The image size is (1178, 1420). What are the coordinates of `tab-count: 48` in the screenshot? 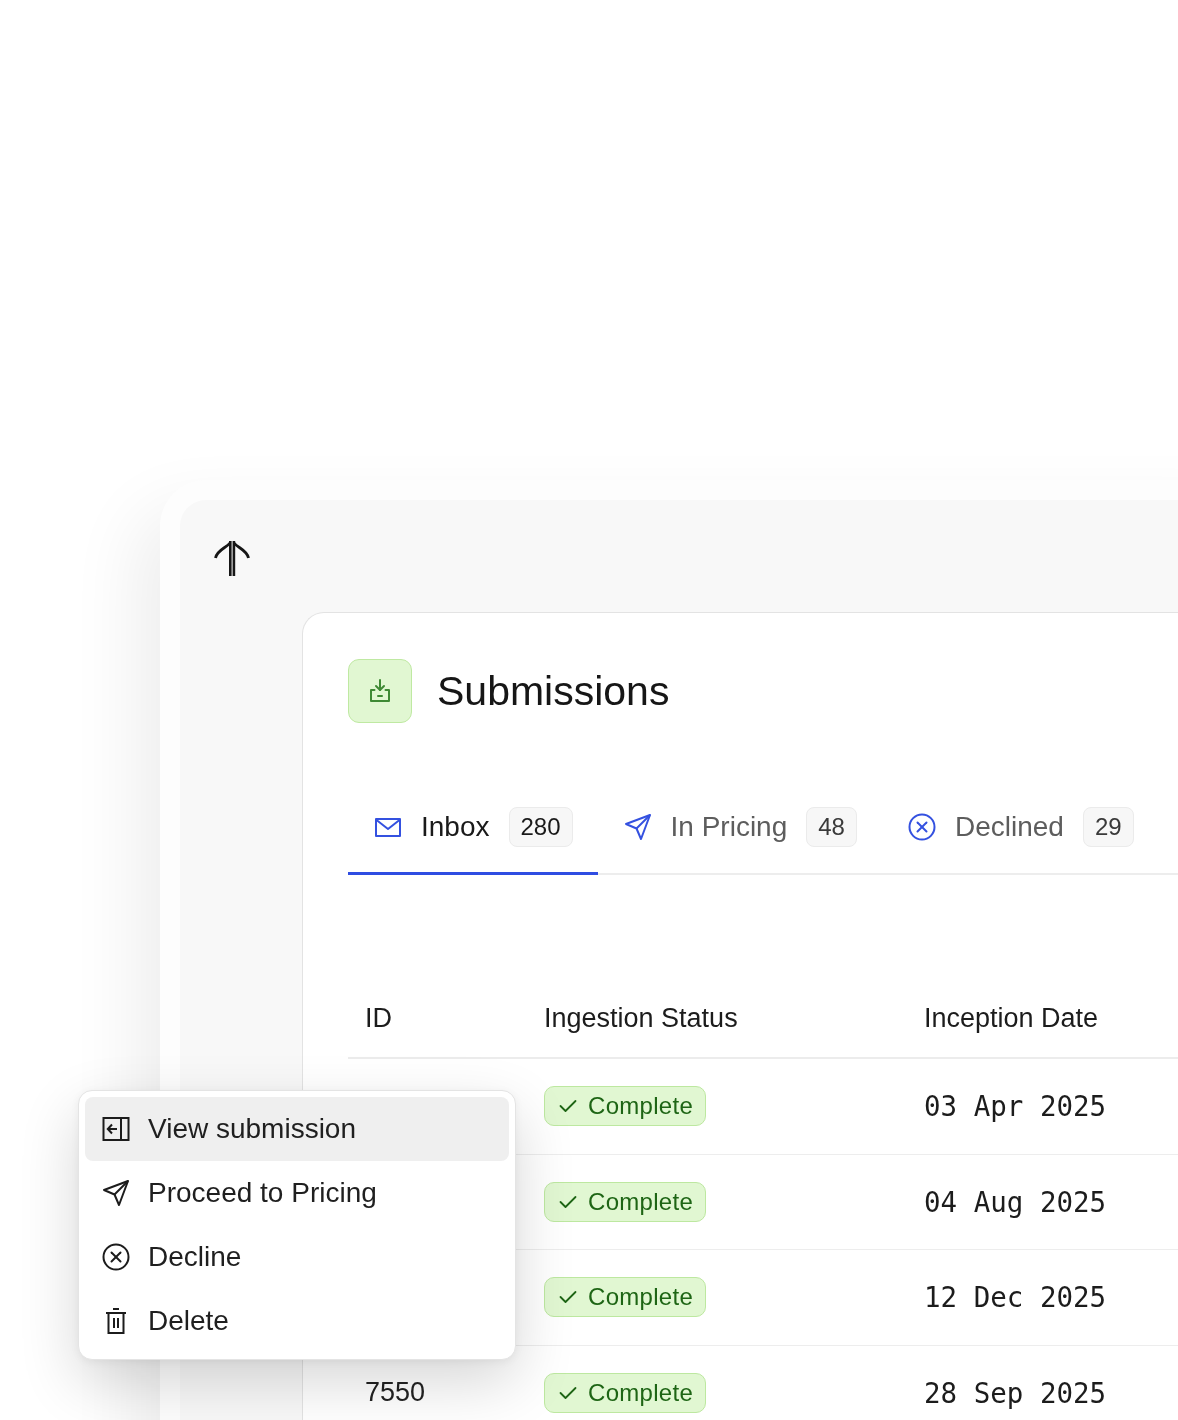 It's located at (831, 827).